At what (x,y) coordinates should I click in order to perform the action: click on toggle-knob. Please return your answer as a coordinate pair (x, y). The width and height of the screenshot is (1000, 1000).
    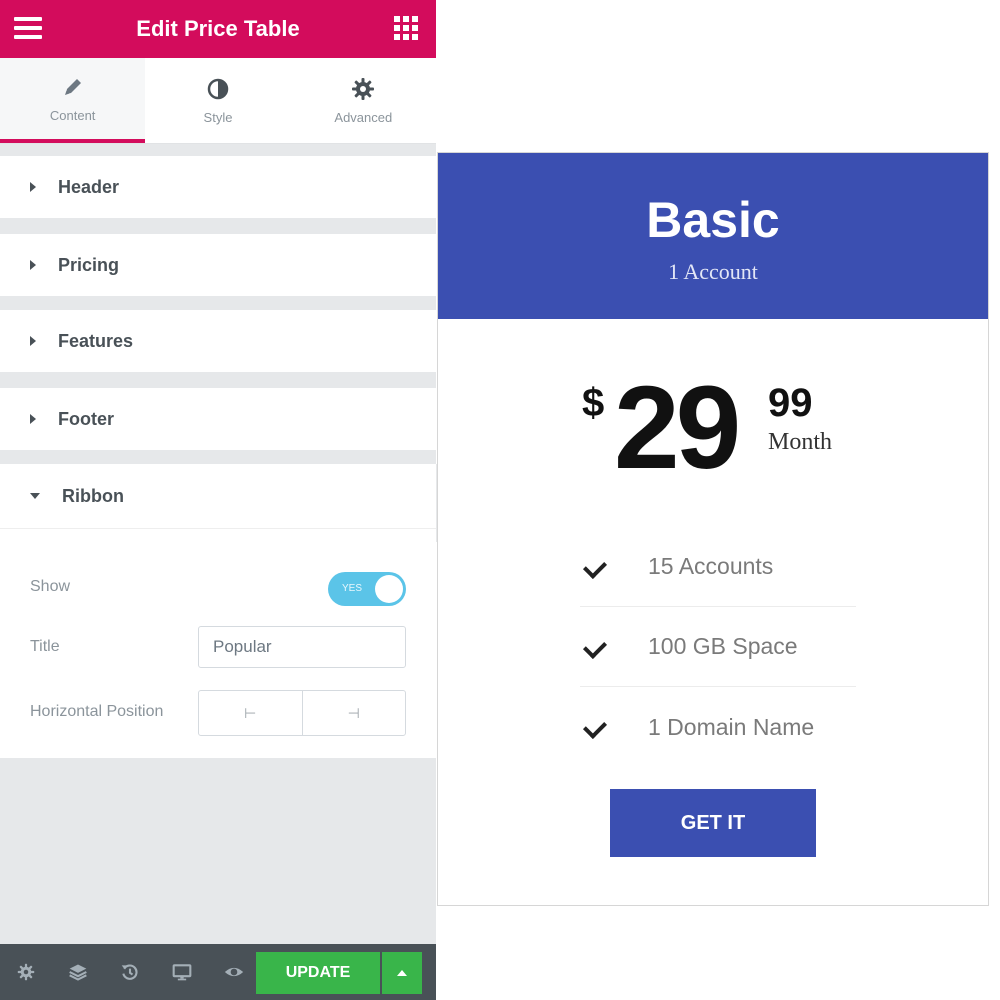
    Looking at the image, I should click on (389, 589).